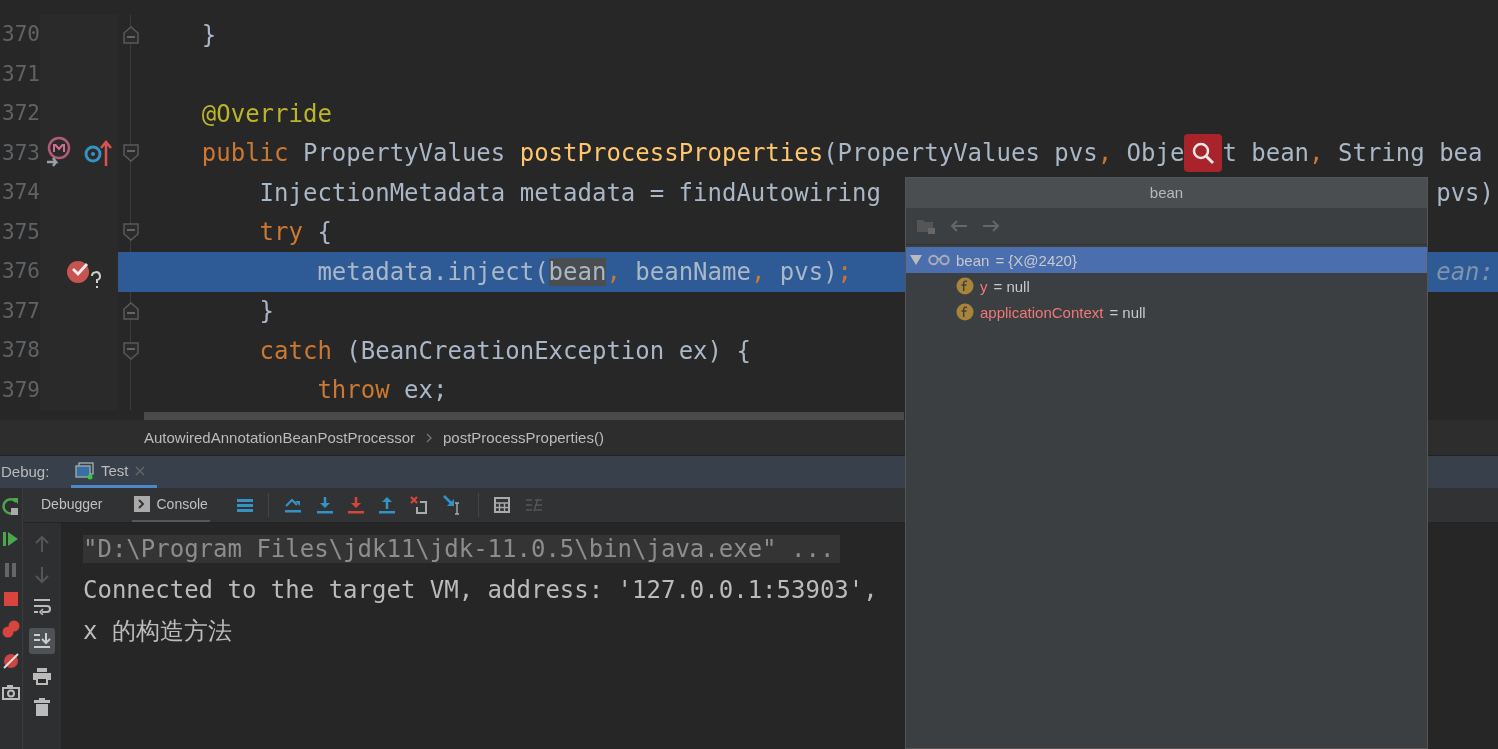 This screenshot has height=749, width=1498. Describe the element at coordinates (85, 470) in the screenshot. I see `console-window-icon` at that location.